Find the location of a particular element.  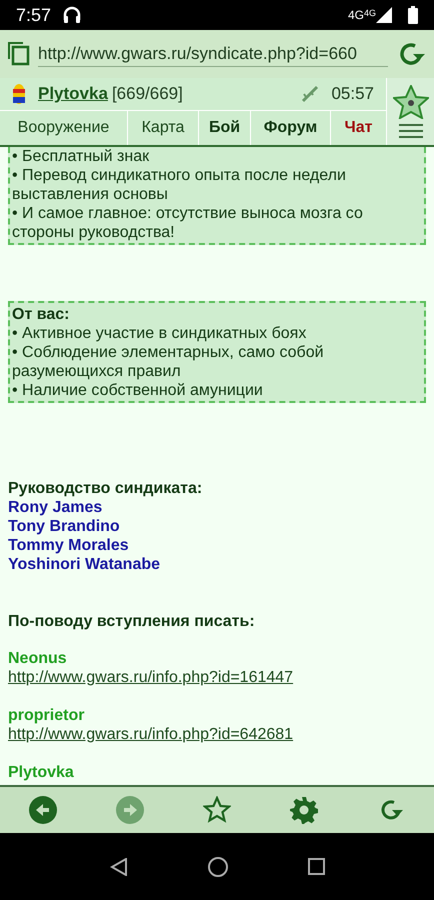

section-heading: Руководство синдиката: is located at coordinates (106, 488).